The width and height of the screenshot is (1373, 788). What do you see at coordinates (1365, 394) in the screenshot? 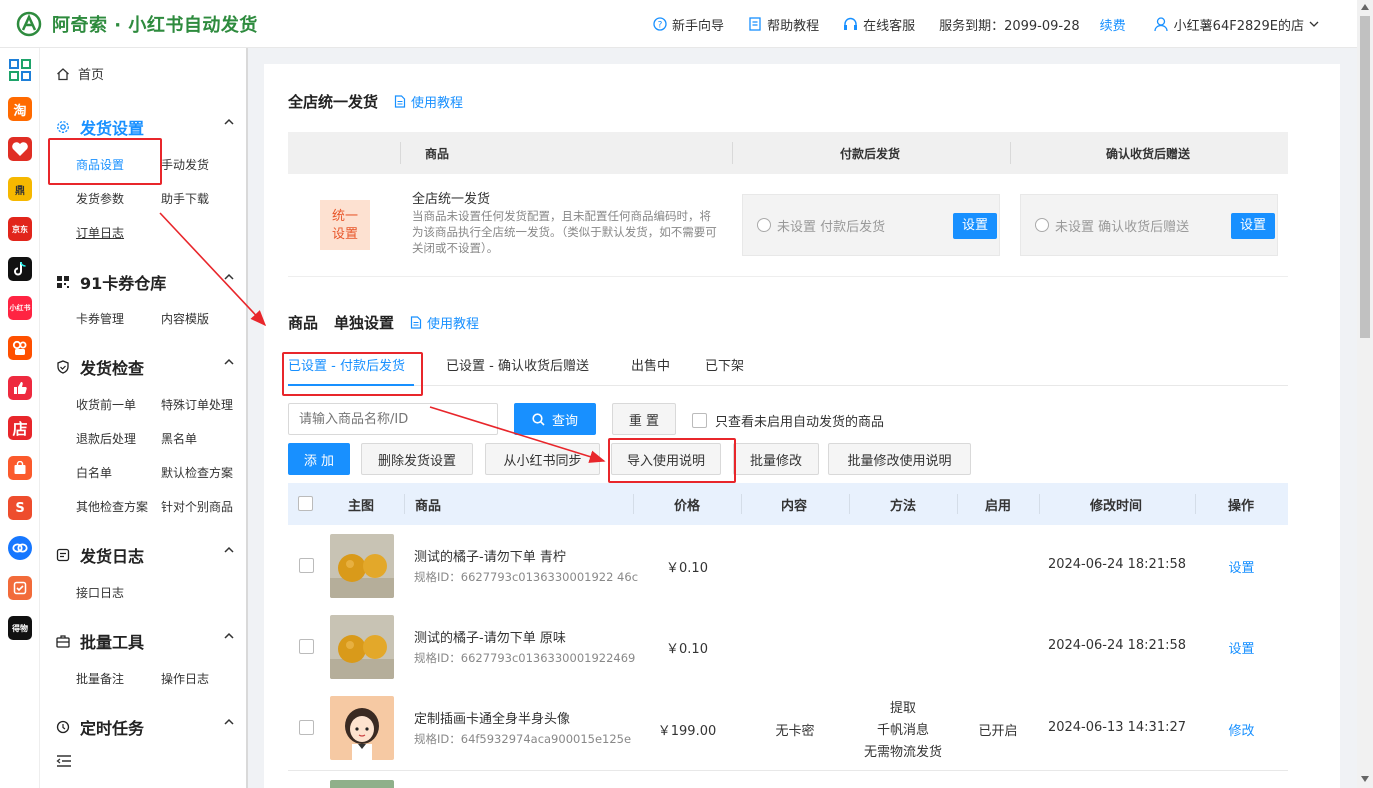
I see `page-scrollbar` at bounding box center [1365, 394].